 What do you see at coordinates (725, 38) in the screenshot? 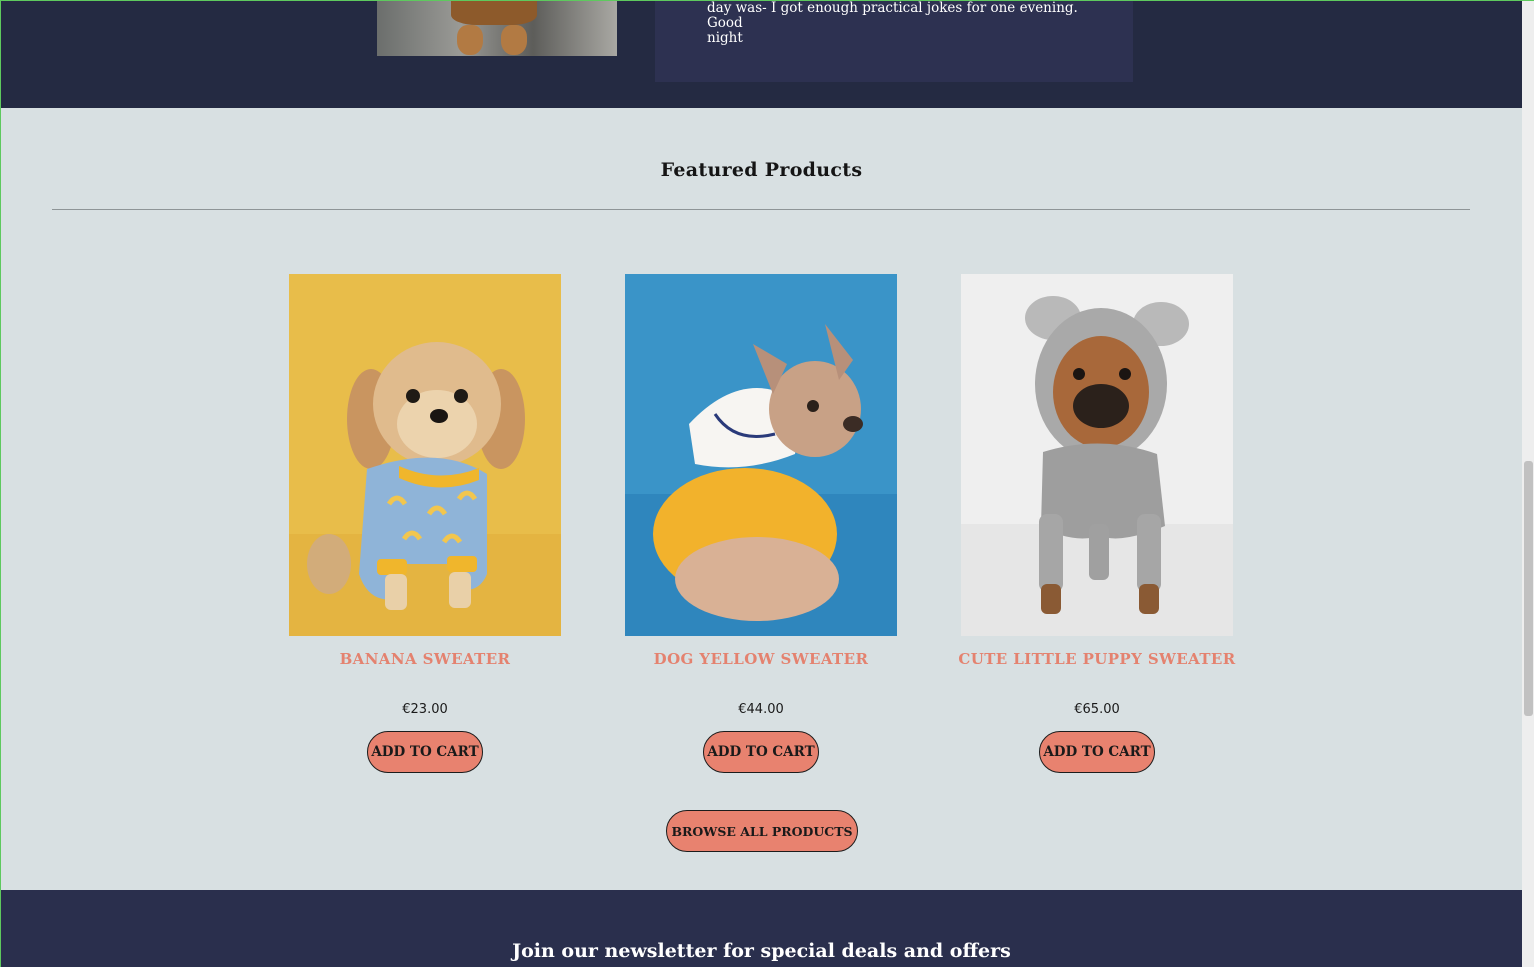
I see `testimonial-text-line: night` at bounding box center [725, 38].